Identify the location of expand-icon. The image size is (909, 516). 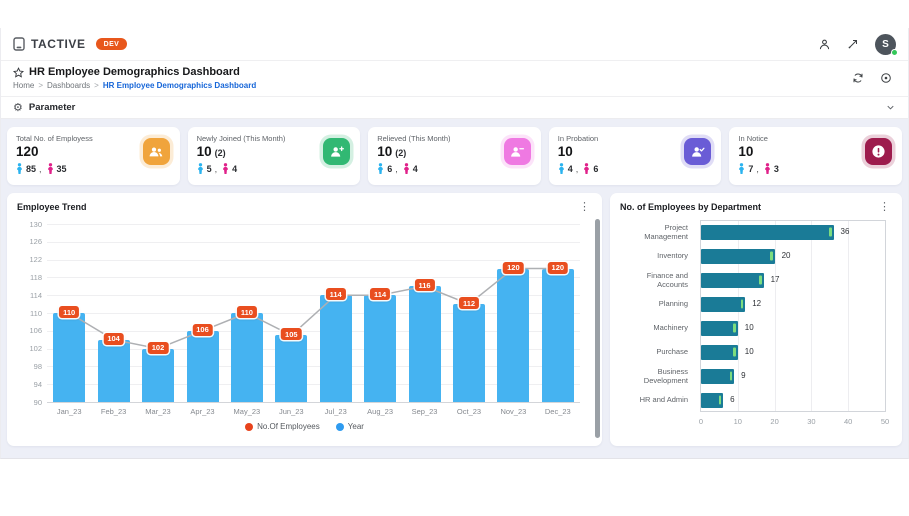
(853, 44).